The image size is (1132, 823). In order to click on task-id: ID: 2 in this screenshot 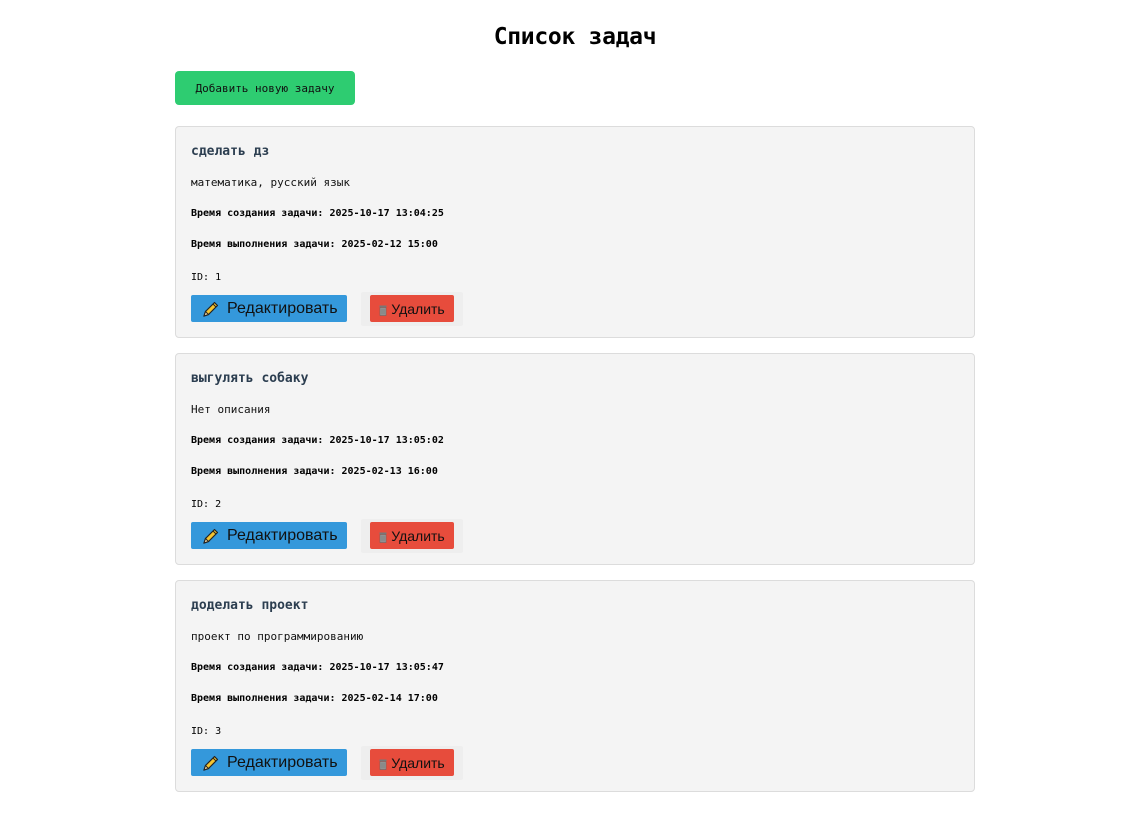, I will do `click(206, 504)`.